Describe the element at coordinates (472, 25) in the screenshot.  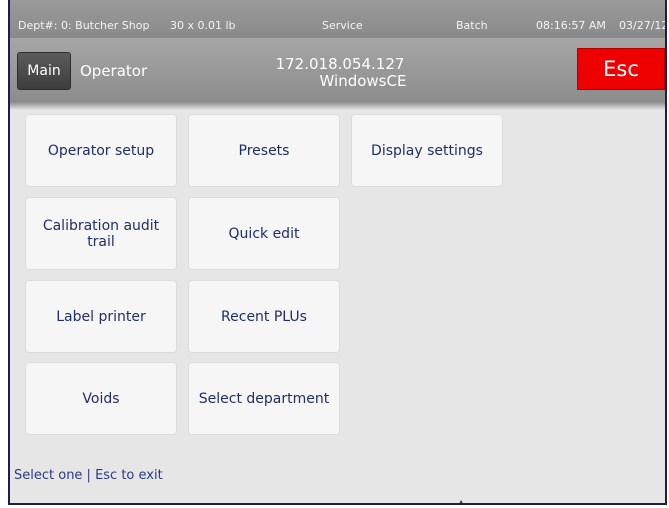
I see `batch-status: Batch` at that location.